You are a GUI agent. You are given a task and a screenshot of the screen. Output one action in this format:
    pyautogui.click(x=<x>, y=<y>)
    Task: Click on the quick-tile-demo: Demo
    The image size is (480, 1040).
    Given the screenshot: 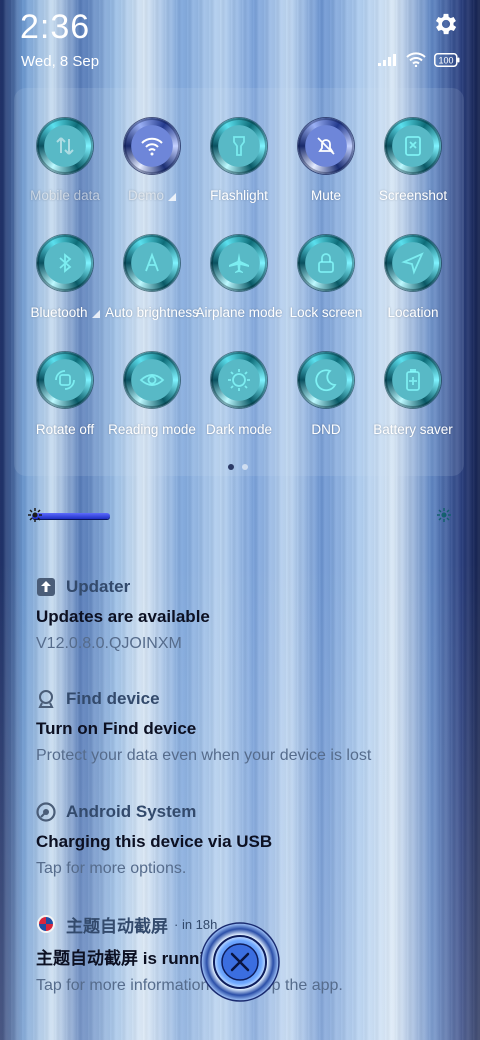 What is the action you would take?
    pyautogui.click(x=152, y=173)
    